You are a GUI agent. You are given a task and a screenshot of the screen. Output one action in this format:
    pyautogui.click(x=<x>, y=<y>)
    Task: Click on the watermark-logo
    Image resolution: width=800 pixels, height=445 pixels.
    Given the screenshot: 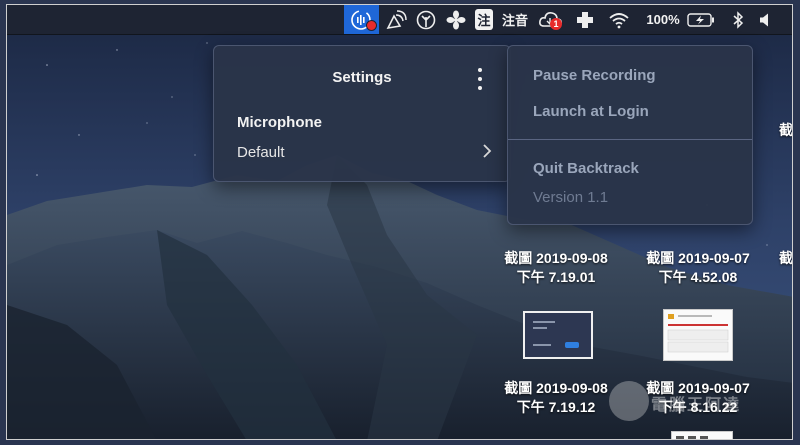 What is the action you would take?
    pyautogui.click(x=629, y=401)
    